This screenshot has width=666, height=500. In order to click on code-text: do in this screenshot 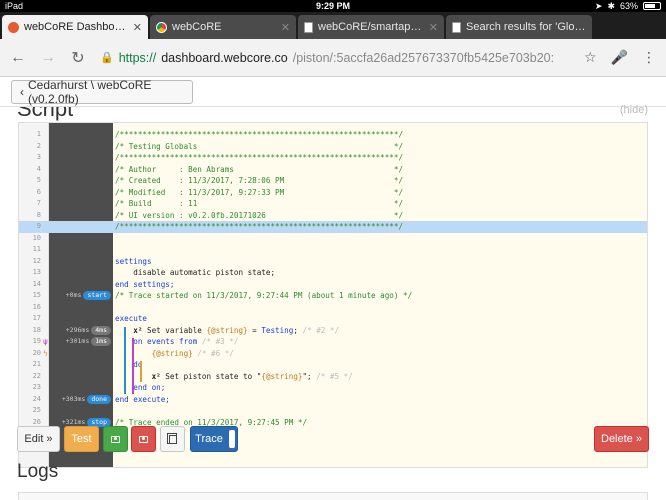, I will do `click(128, 365)`.